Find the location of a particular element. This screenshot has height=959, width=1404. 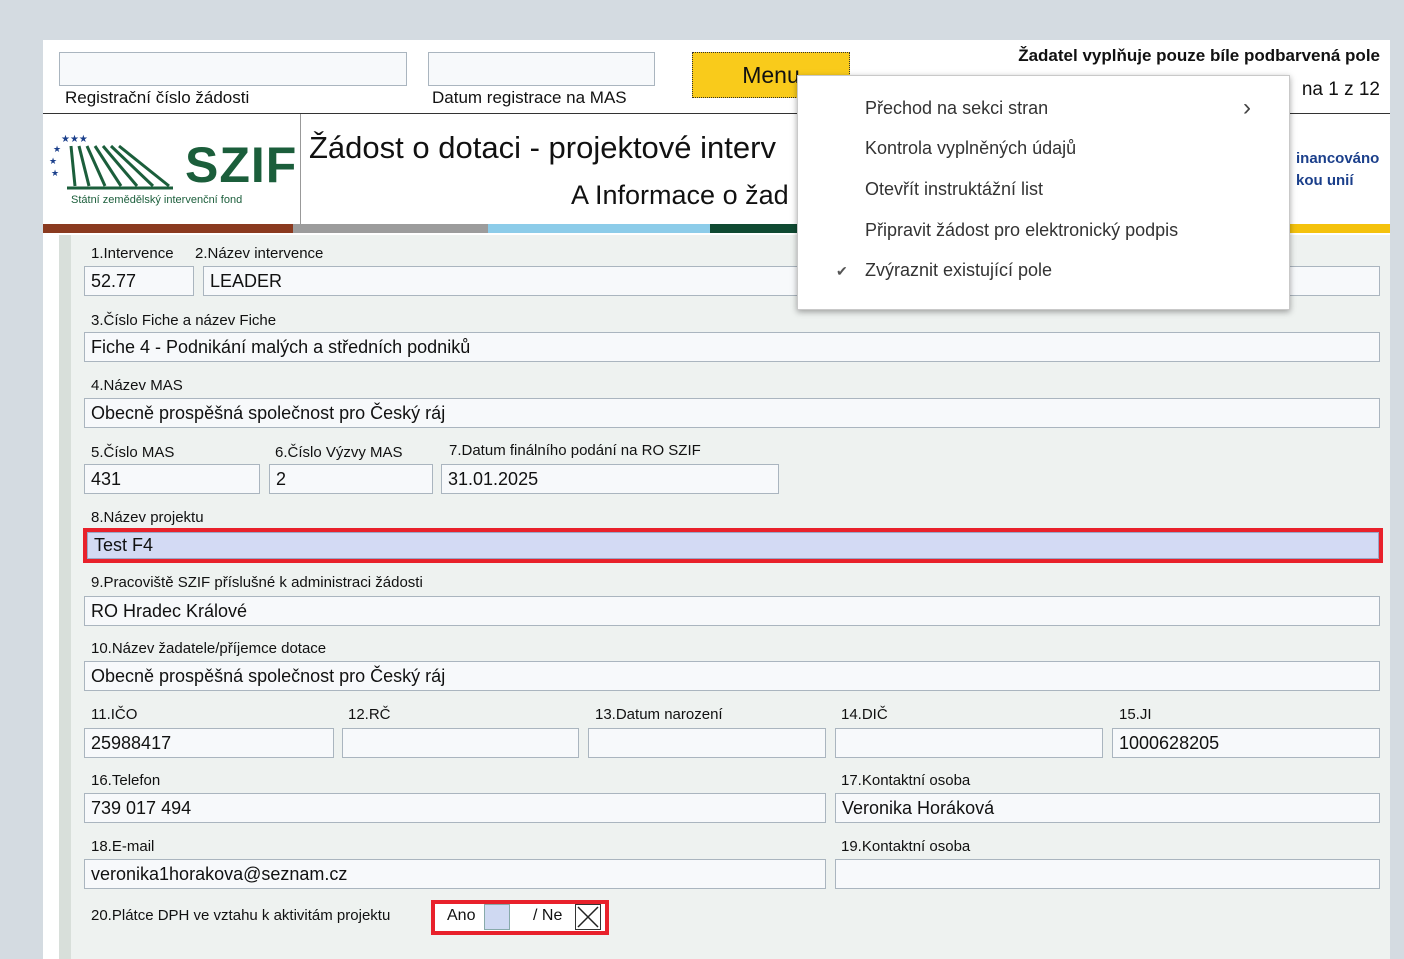

project-name-field: Test F4 is located at coordinates (733, 545).